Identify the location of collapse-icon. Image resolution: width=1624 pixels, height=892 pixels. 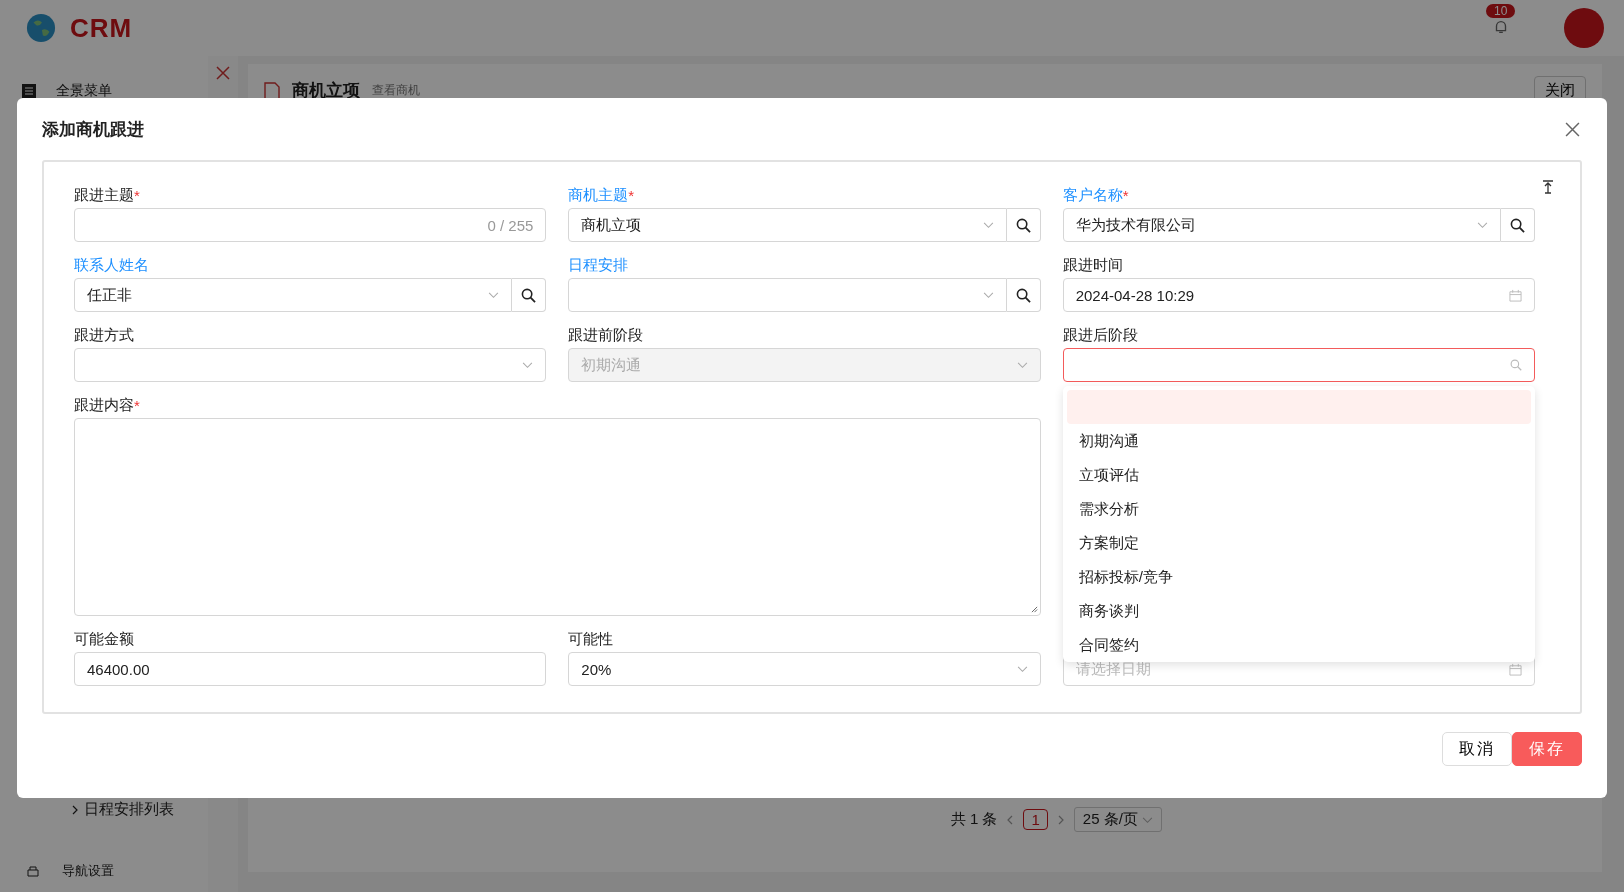
(1548, 187).